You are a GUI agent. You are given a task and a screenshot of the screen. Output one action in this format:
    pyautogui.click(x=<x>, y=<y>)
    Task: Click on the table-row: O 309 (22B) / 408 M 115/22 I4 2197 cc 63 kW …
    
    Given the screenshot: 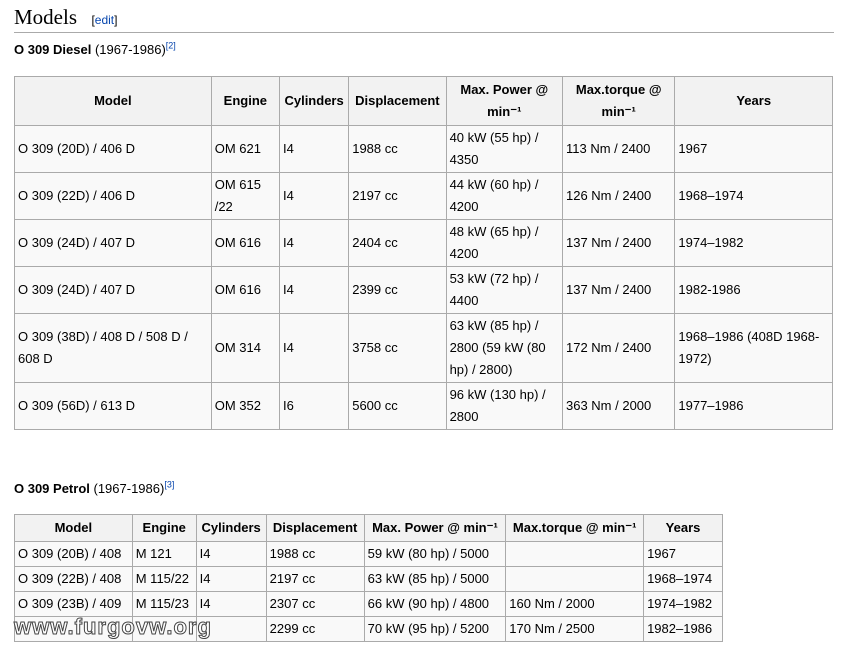 What is the action you would take?
    pyautogui.click(x=368, y=579)
    